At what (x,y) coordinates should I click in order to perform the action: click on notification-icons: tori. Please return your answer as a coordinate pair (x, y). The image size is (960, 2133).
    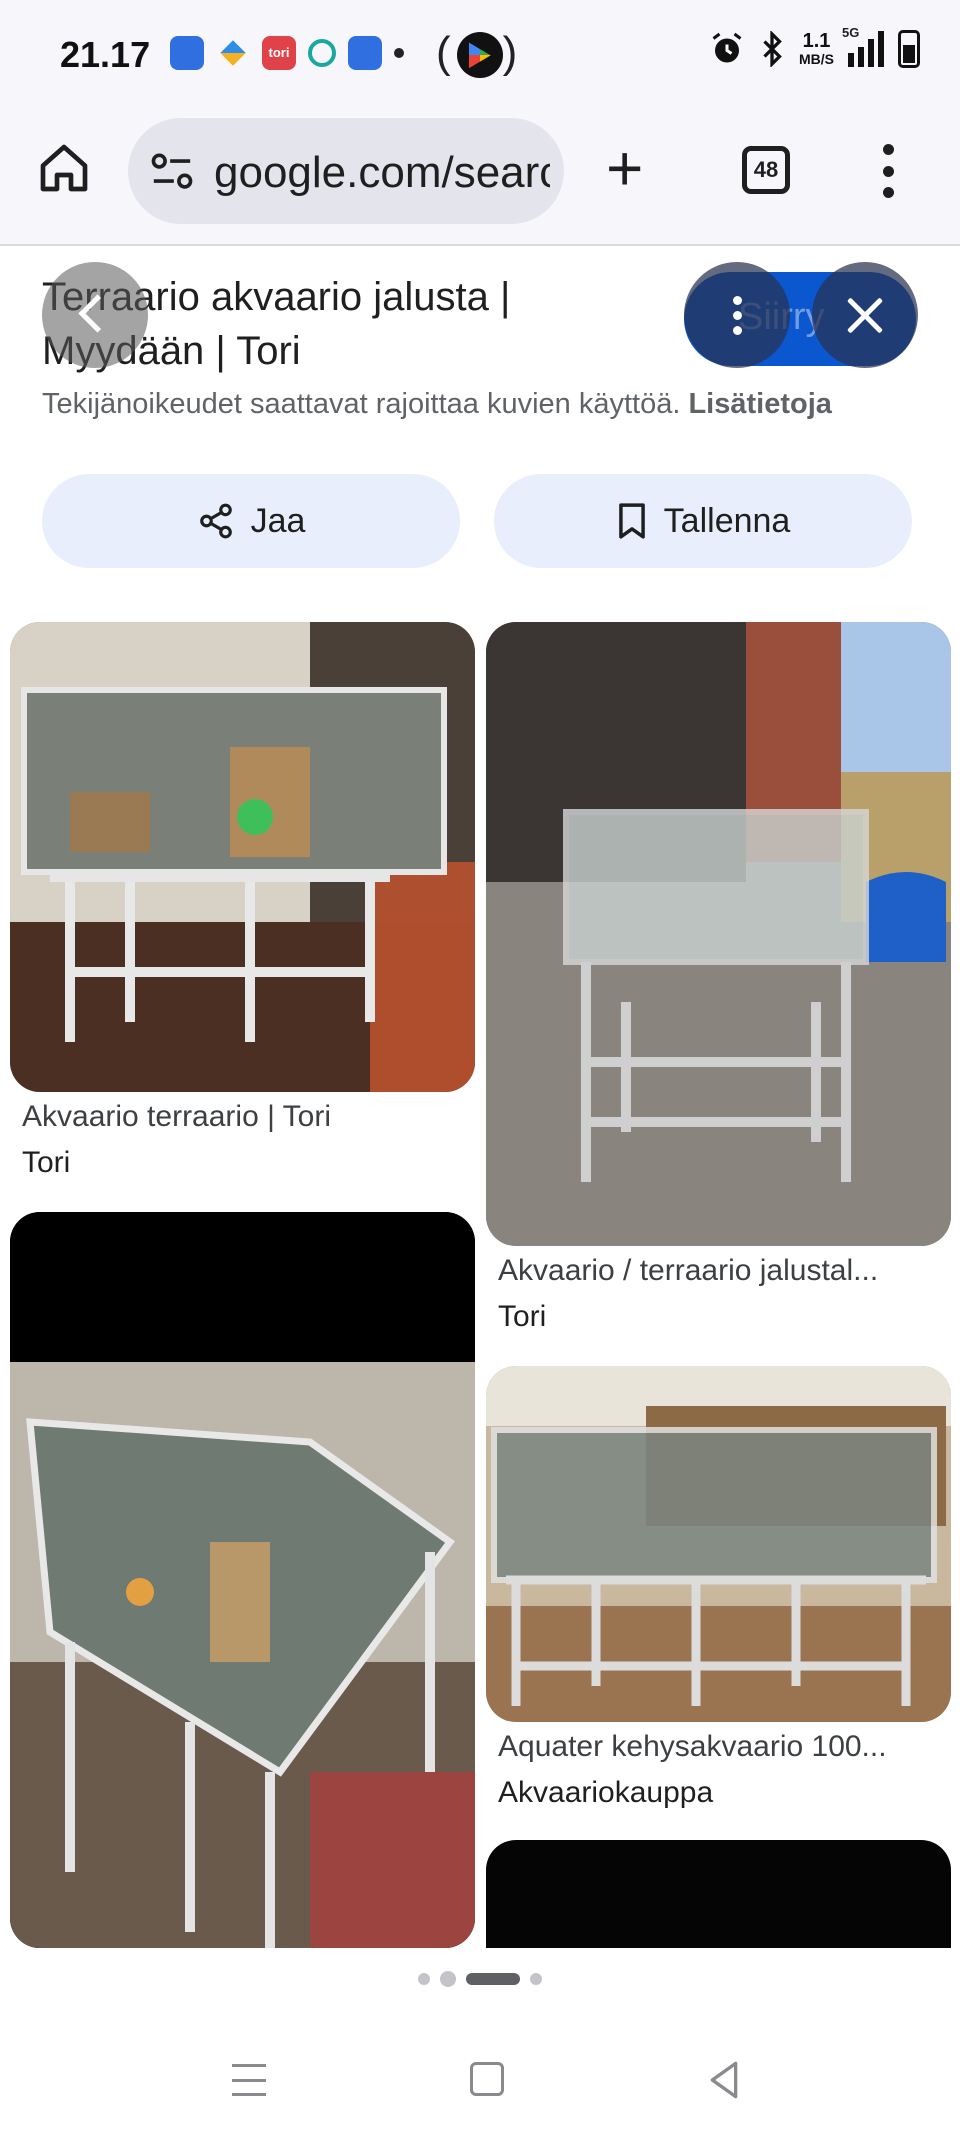
    Looking at the image, I should click on (287, 53).